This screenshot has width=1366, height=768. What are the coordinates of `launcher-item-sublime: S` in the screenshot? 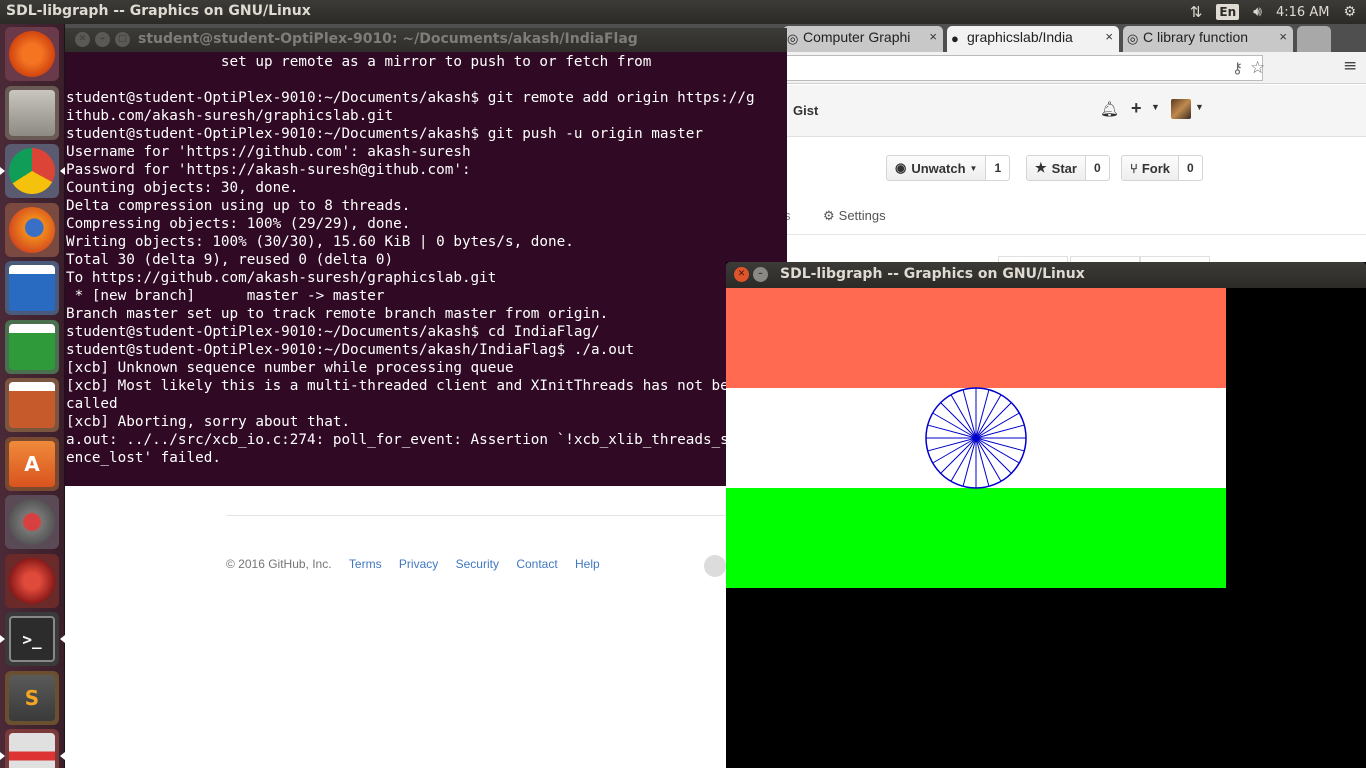 It's located at (32, 697).